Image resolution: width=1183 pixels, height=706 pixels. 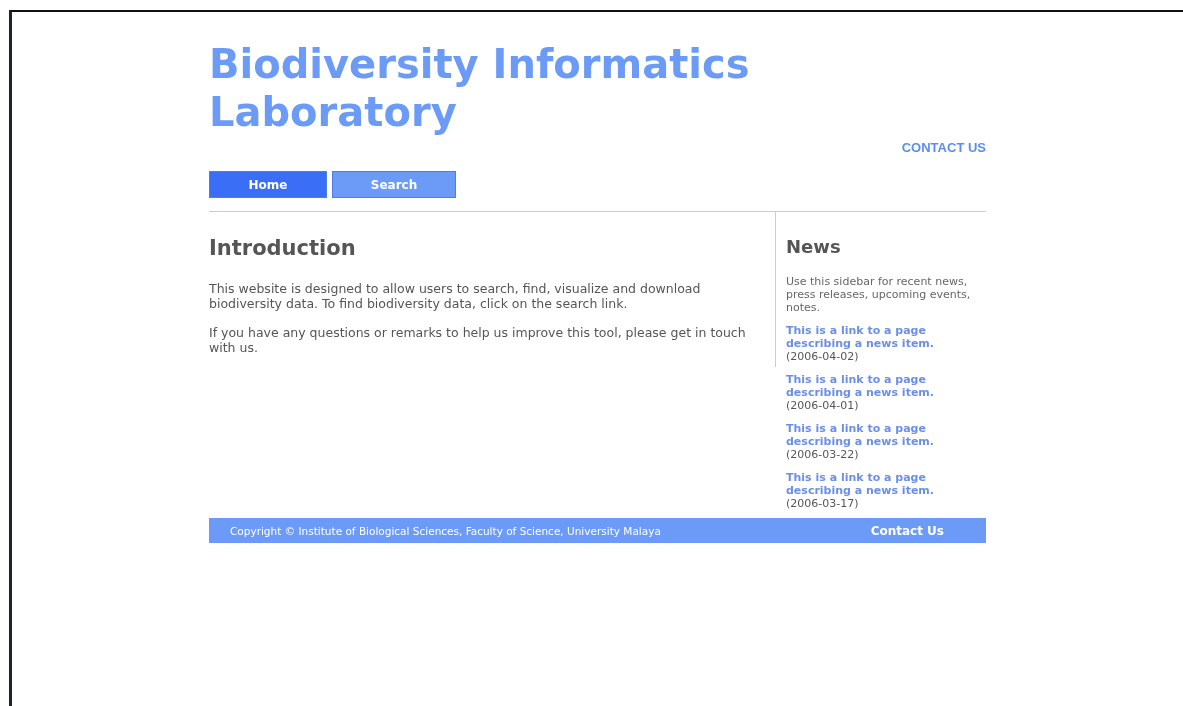 What do you see at coordinates (394, 184) in the screenshot?
I see `nav-tab: Search` at bounding box center [394, 184].